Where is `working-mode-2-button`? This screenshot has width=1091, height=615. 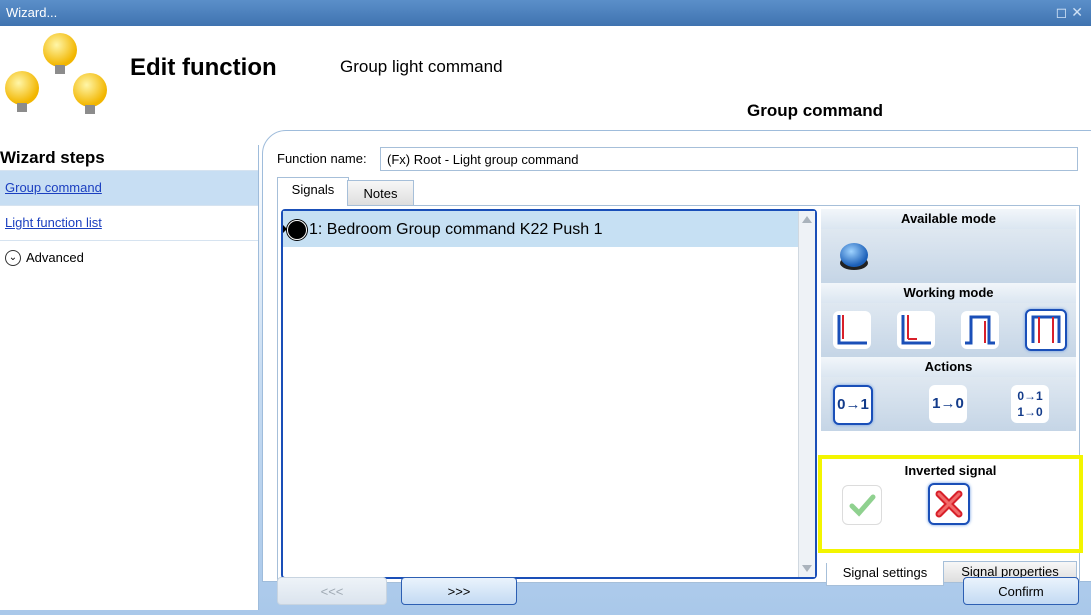 working-mode-2-button is located at coordinates (916, 330).